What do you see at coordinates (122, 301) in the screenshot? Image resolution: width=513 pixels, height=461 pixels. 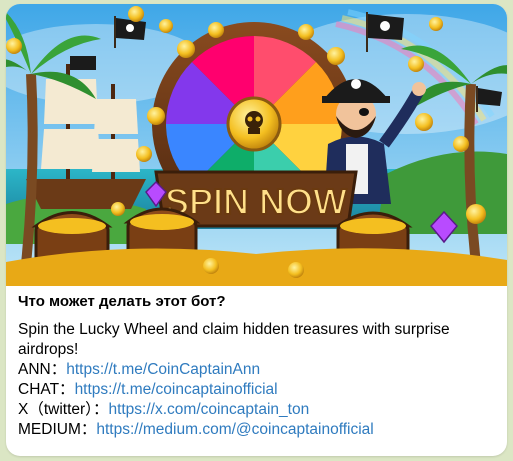 I see `bot-info-title: Что может делать этот бот?` at bounding box center [122, 301].